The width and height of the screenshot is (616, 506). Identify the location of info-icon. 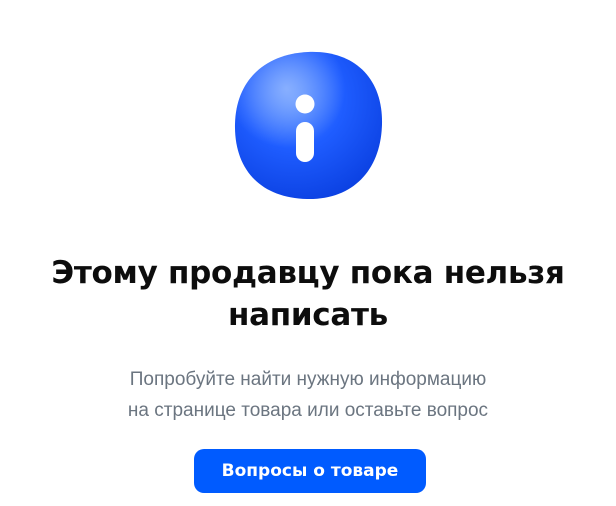
(308, 125).